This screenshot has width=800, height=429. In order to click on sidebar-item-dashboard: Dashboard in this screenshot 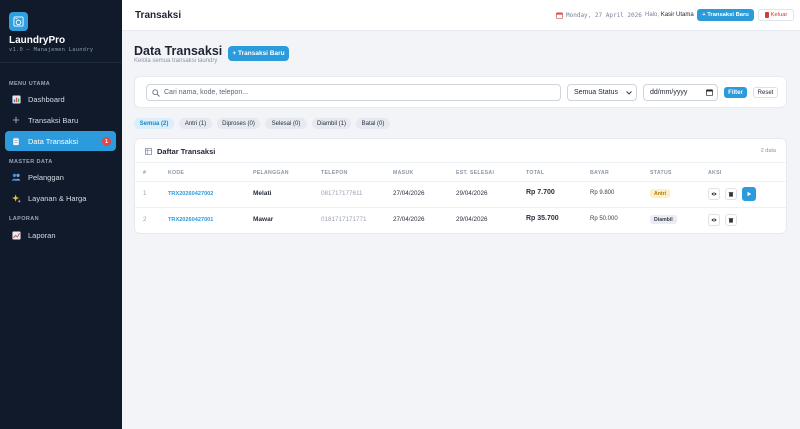, I will do `click(60, 99)`.